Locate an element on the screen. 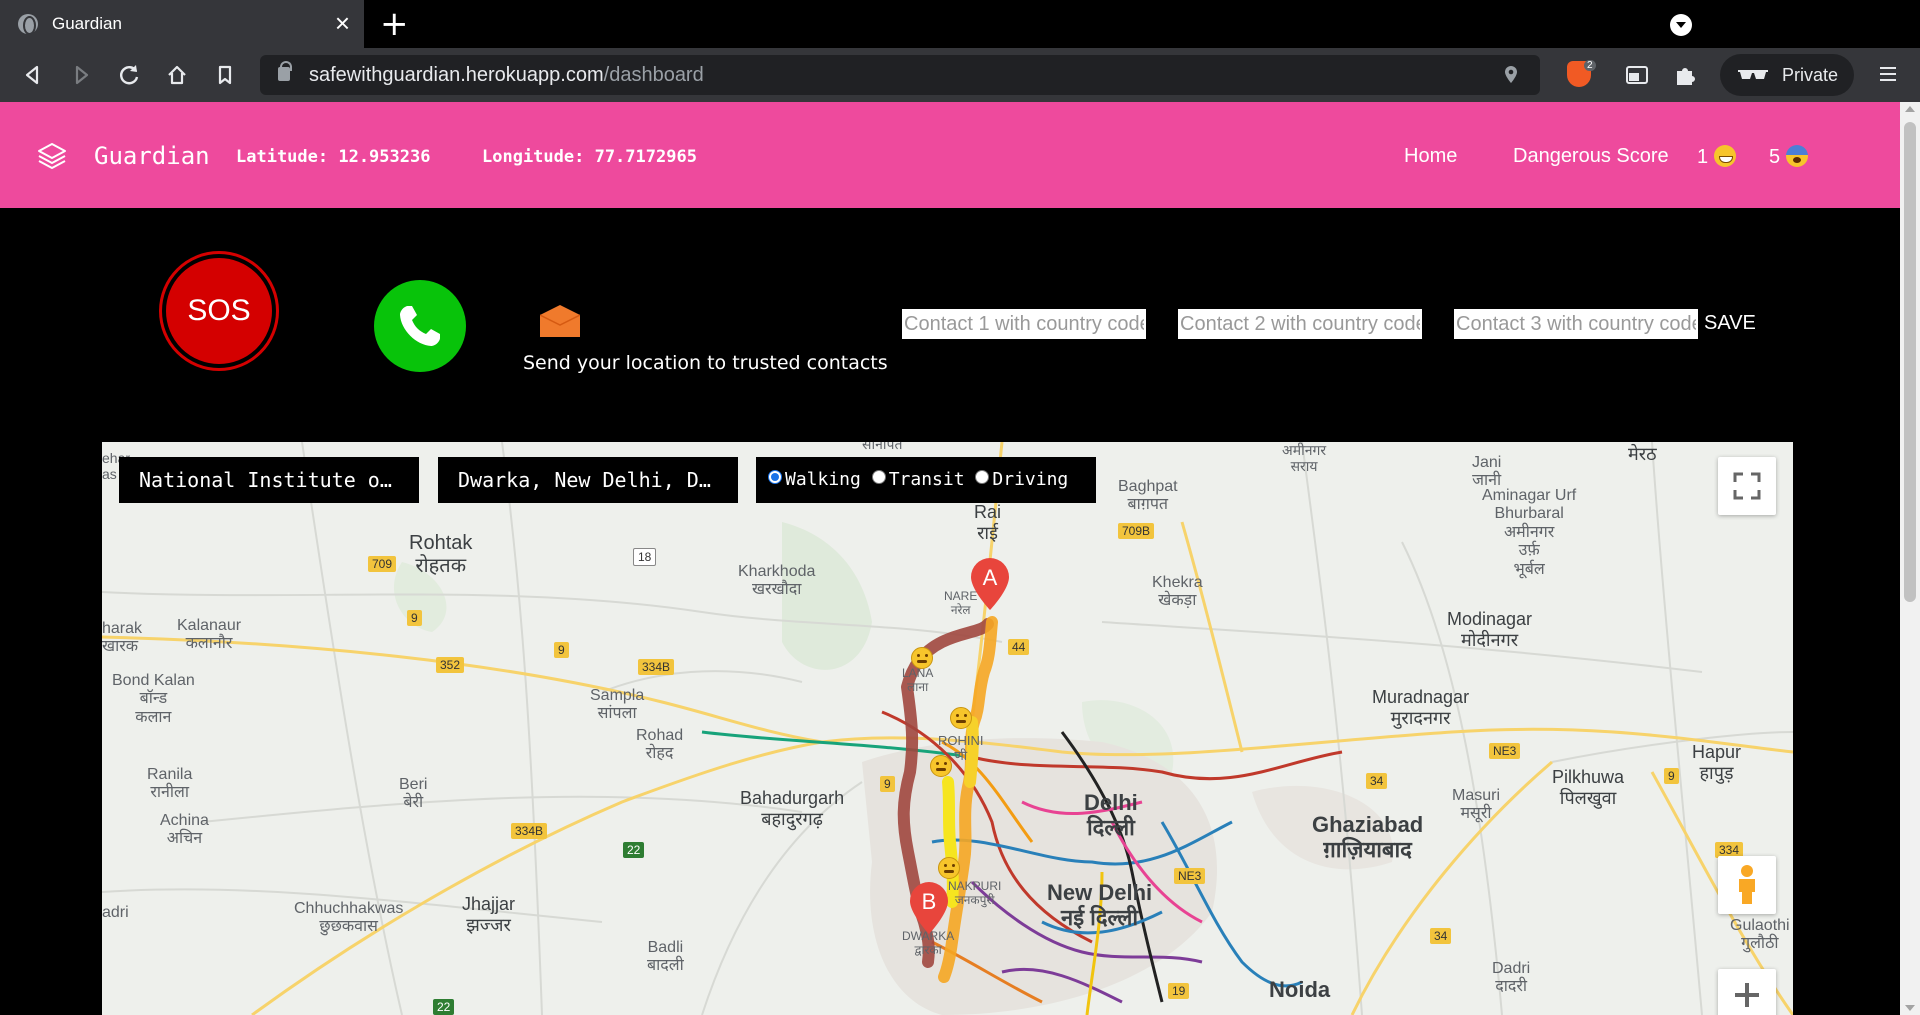 The height and width of the screenshot is (1015, 1920). shields-count-badge: 2 is located at coordinates (1590, 65).